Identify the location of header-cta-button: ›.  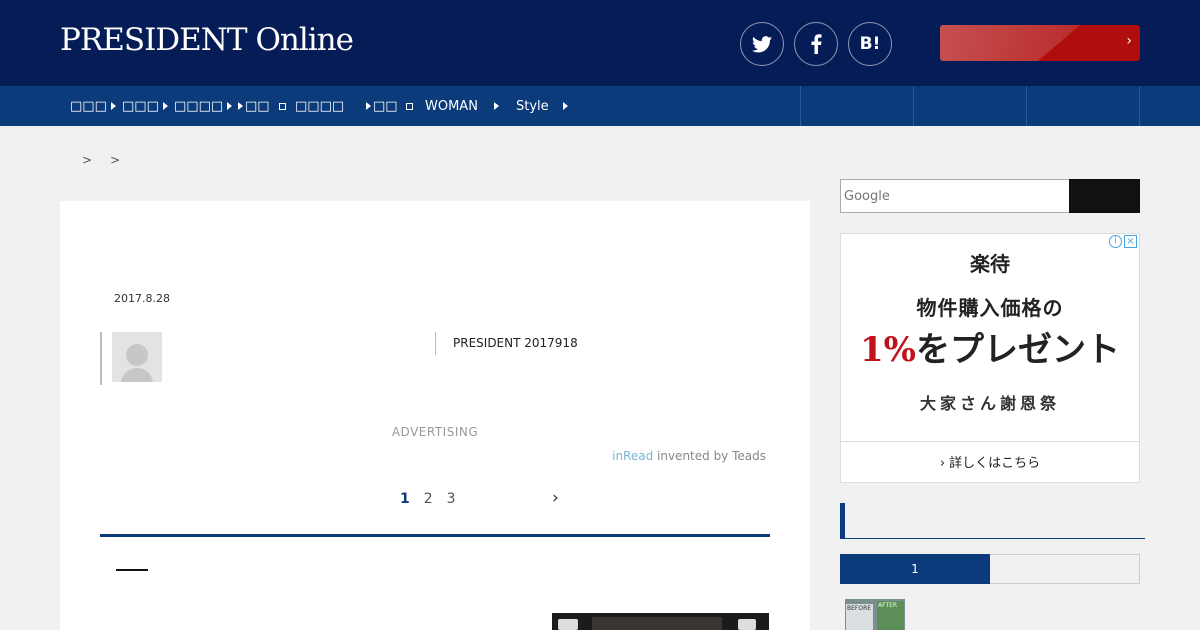
(1040, 43).